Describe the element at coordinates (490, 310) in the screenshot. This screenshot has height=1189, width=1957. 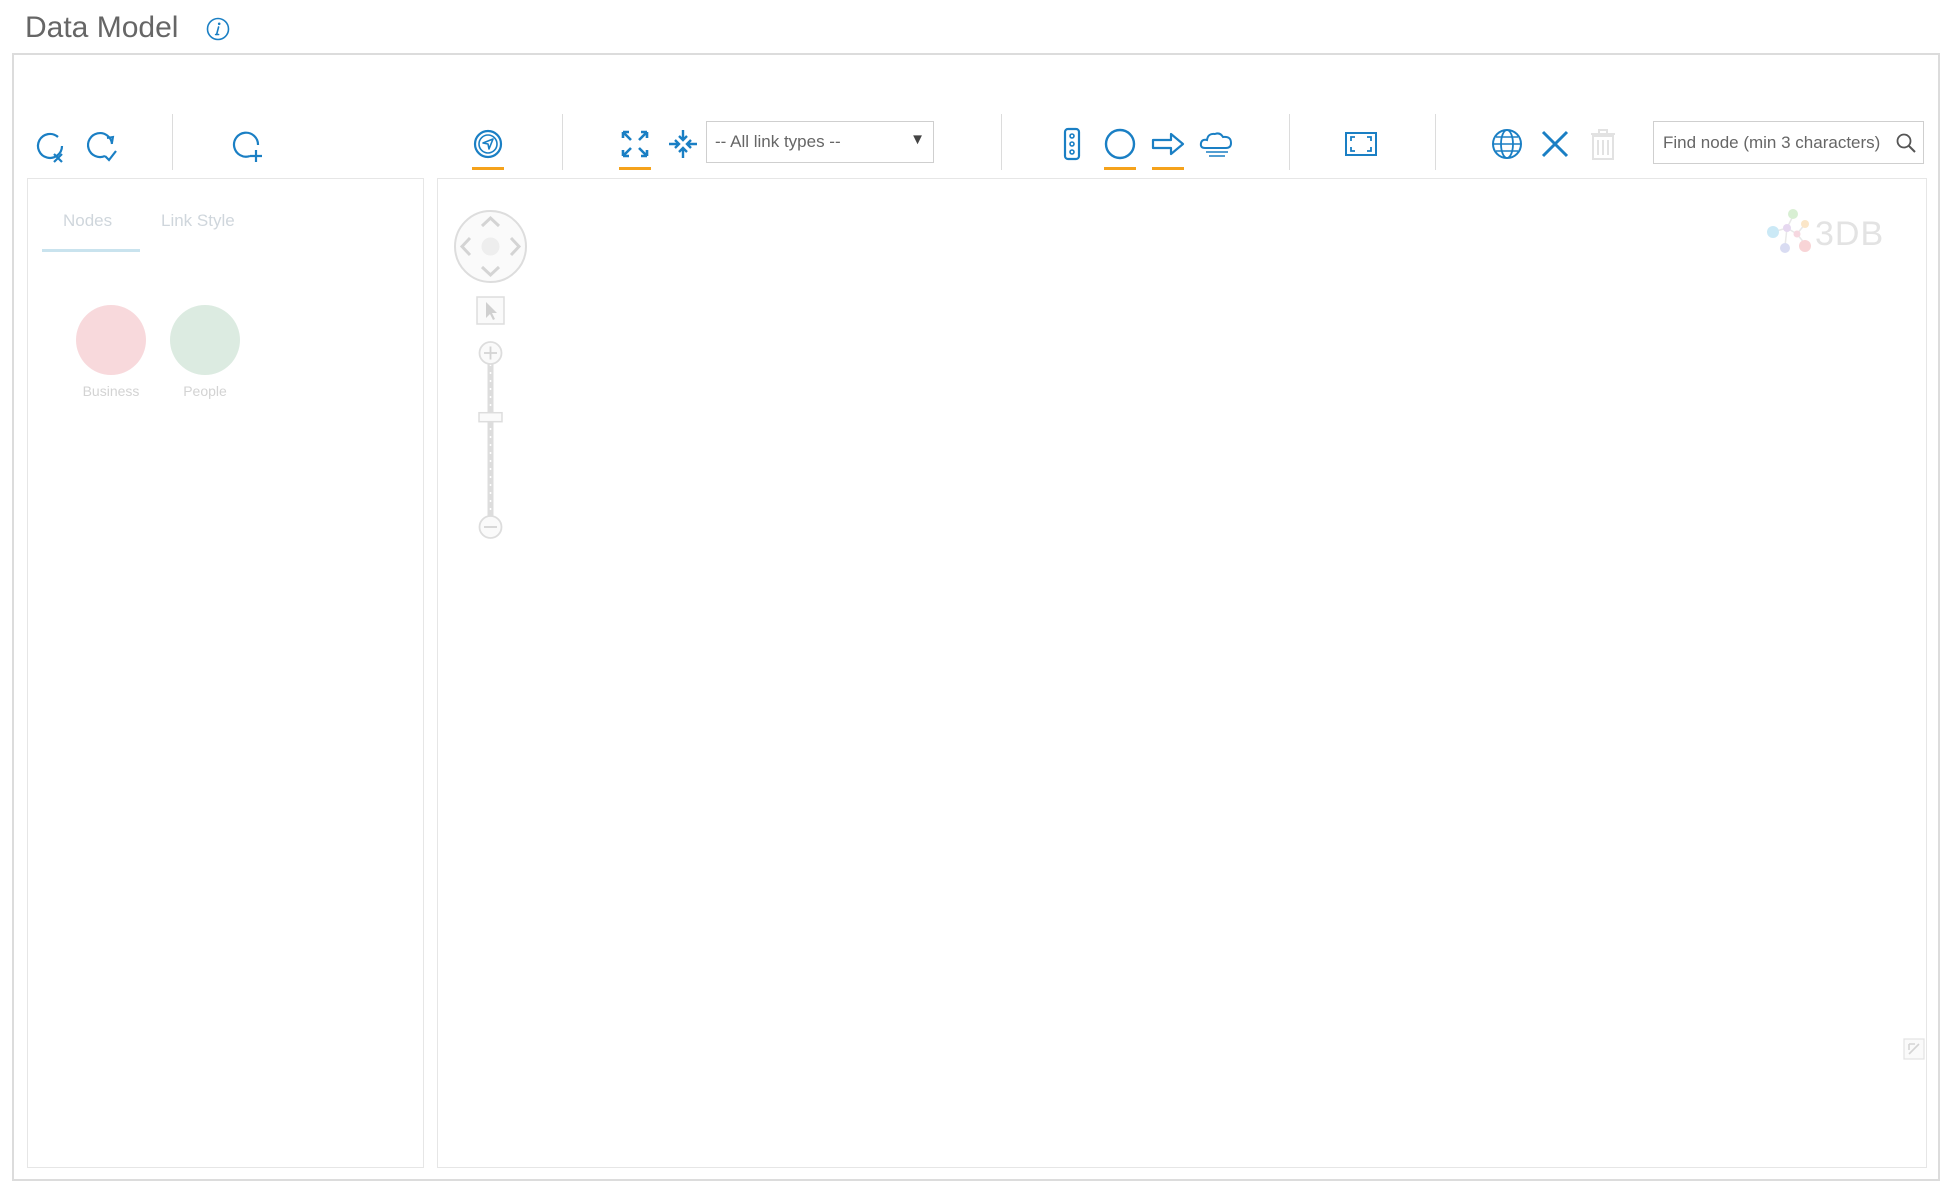
I see `pointer-icon` at that location.